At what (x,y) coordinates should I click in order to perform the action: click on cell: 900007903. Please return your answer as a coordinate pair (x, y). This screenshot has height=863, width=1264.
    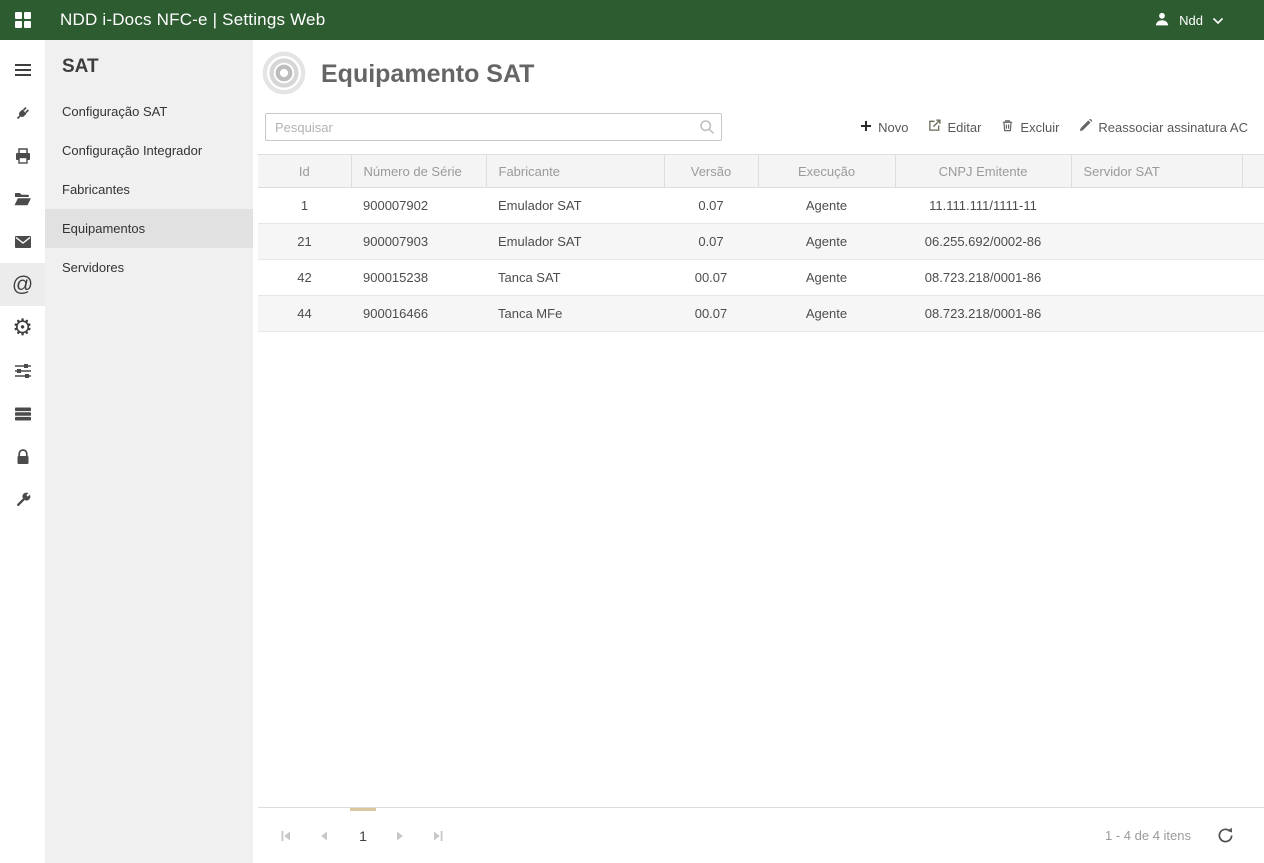
    Looking at the image, I should click on (418, 241).